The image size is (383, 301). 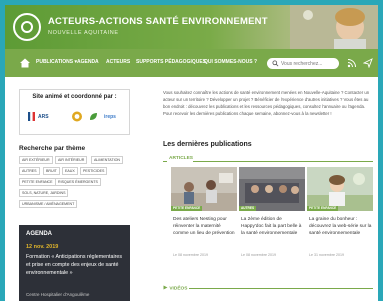 What do you see at coordinates (334, 27) in the screenshot?
I see `hero-child-photo` at bounding box center [334, 27].